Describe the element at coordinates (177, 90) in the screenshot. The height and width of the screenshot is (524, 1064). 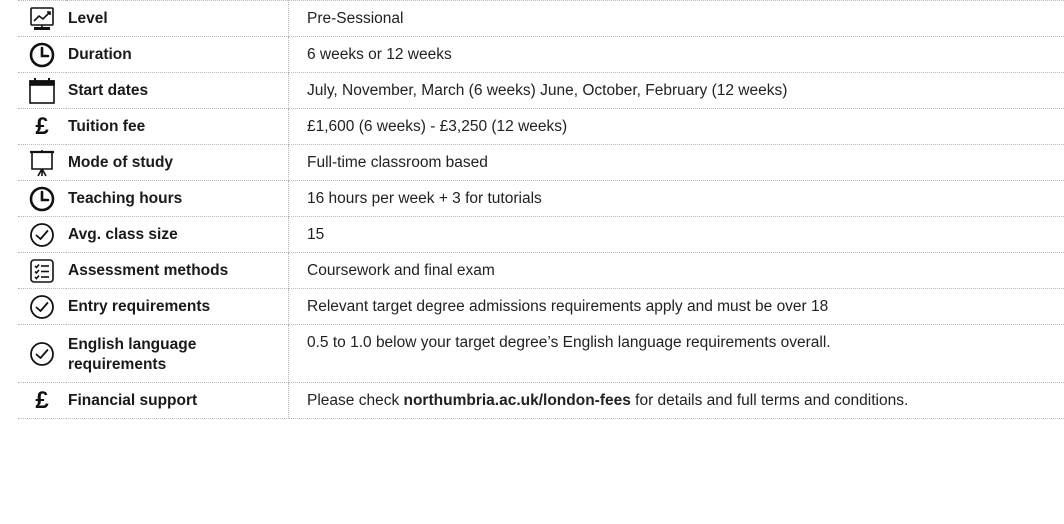
I see `row-label: Start dates` at that location.